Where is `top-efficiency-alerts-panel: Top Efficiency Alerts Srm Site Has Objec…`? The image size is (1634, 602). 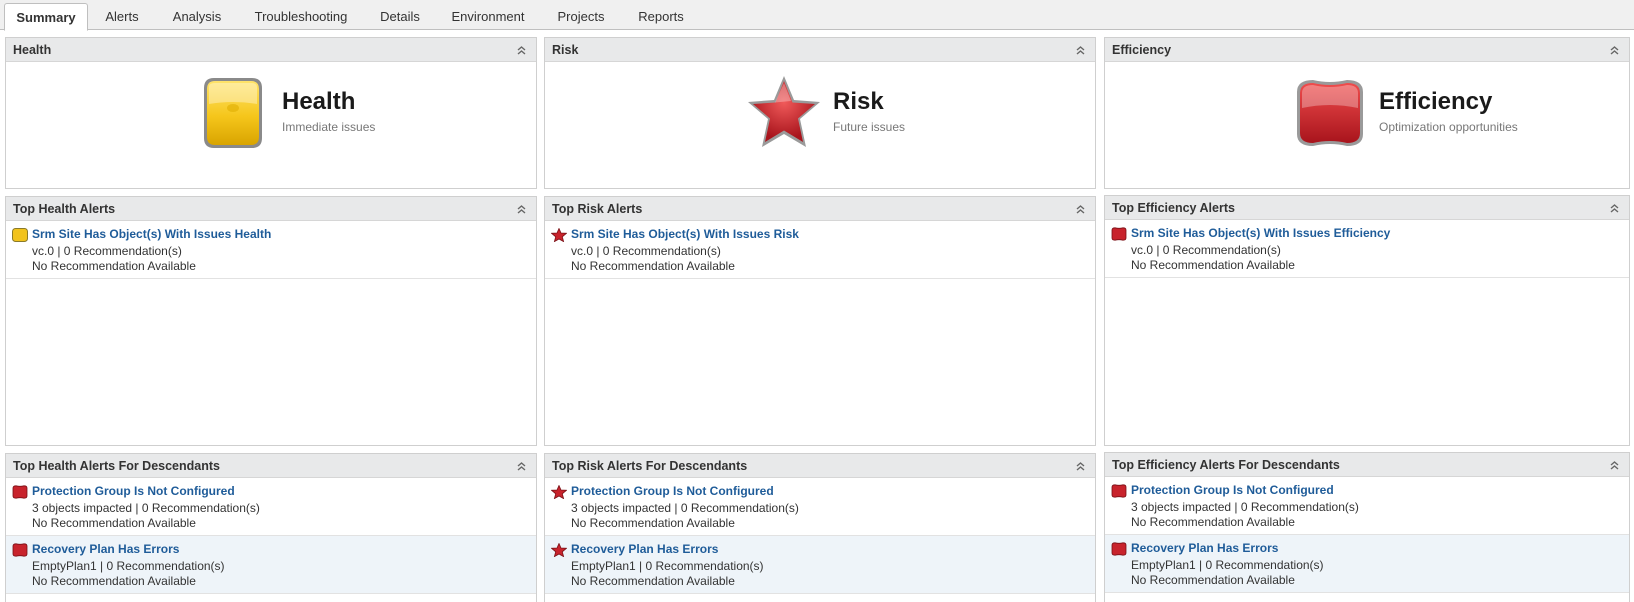
top-efficiency-alerts-panel: Top Efficiency Alerts Srm Site Has Objec… is located at coordinates (1367, 320).